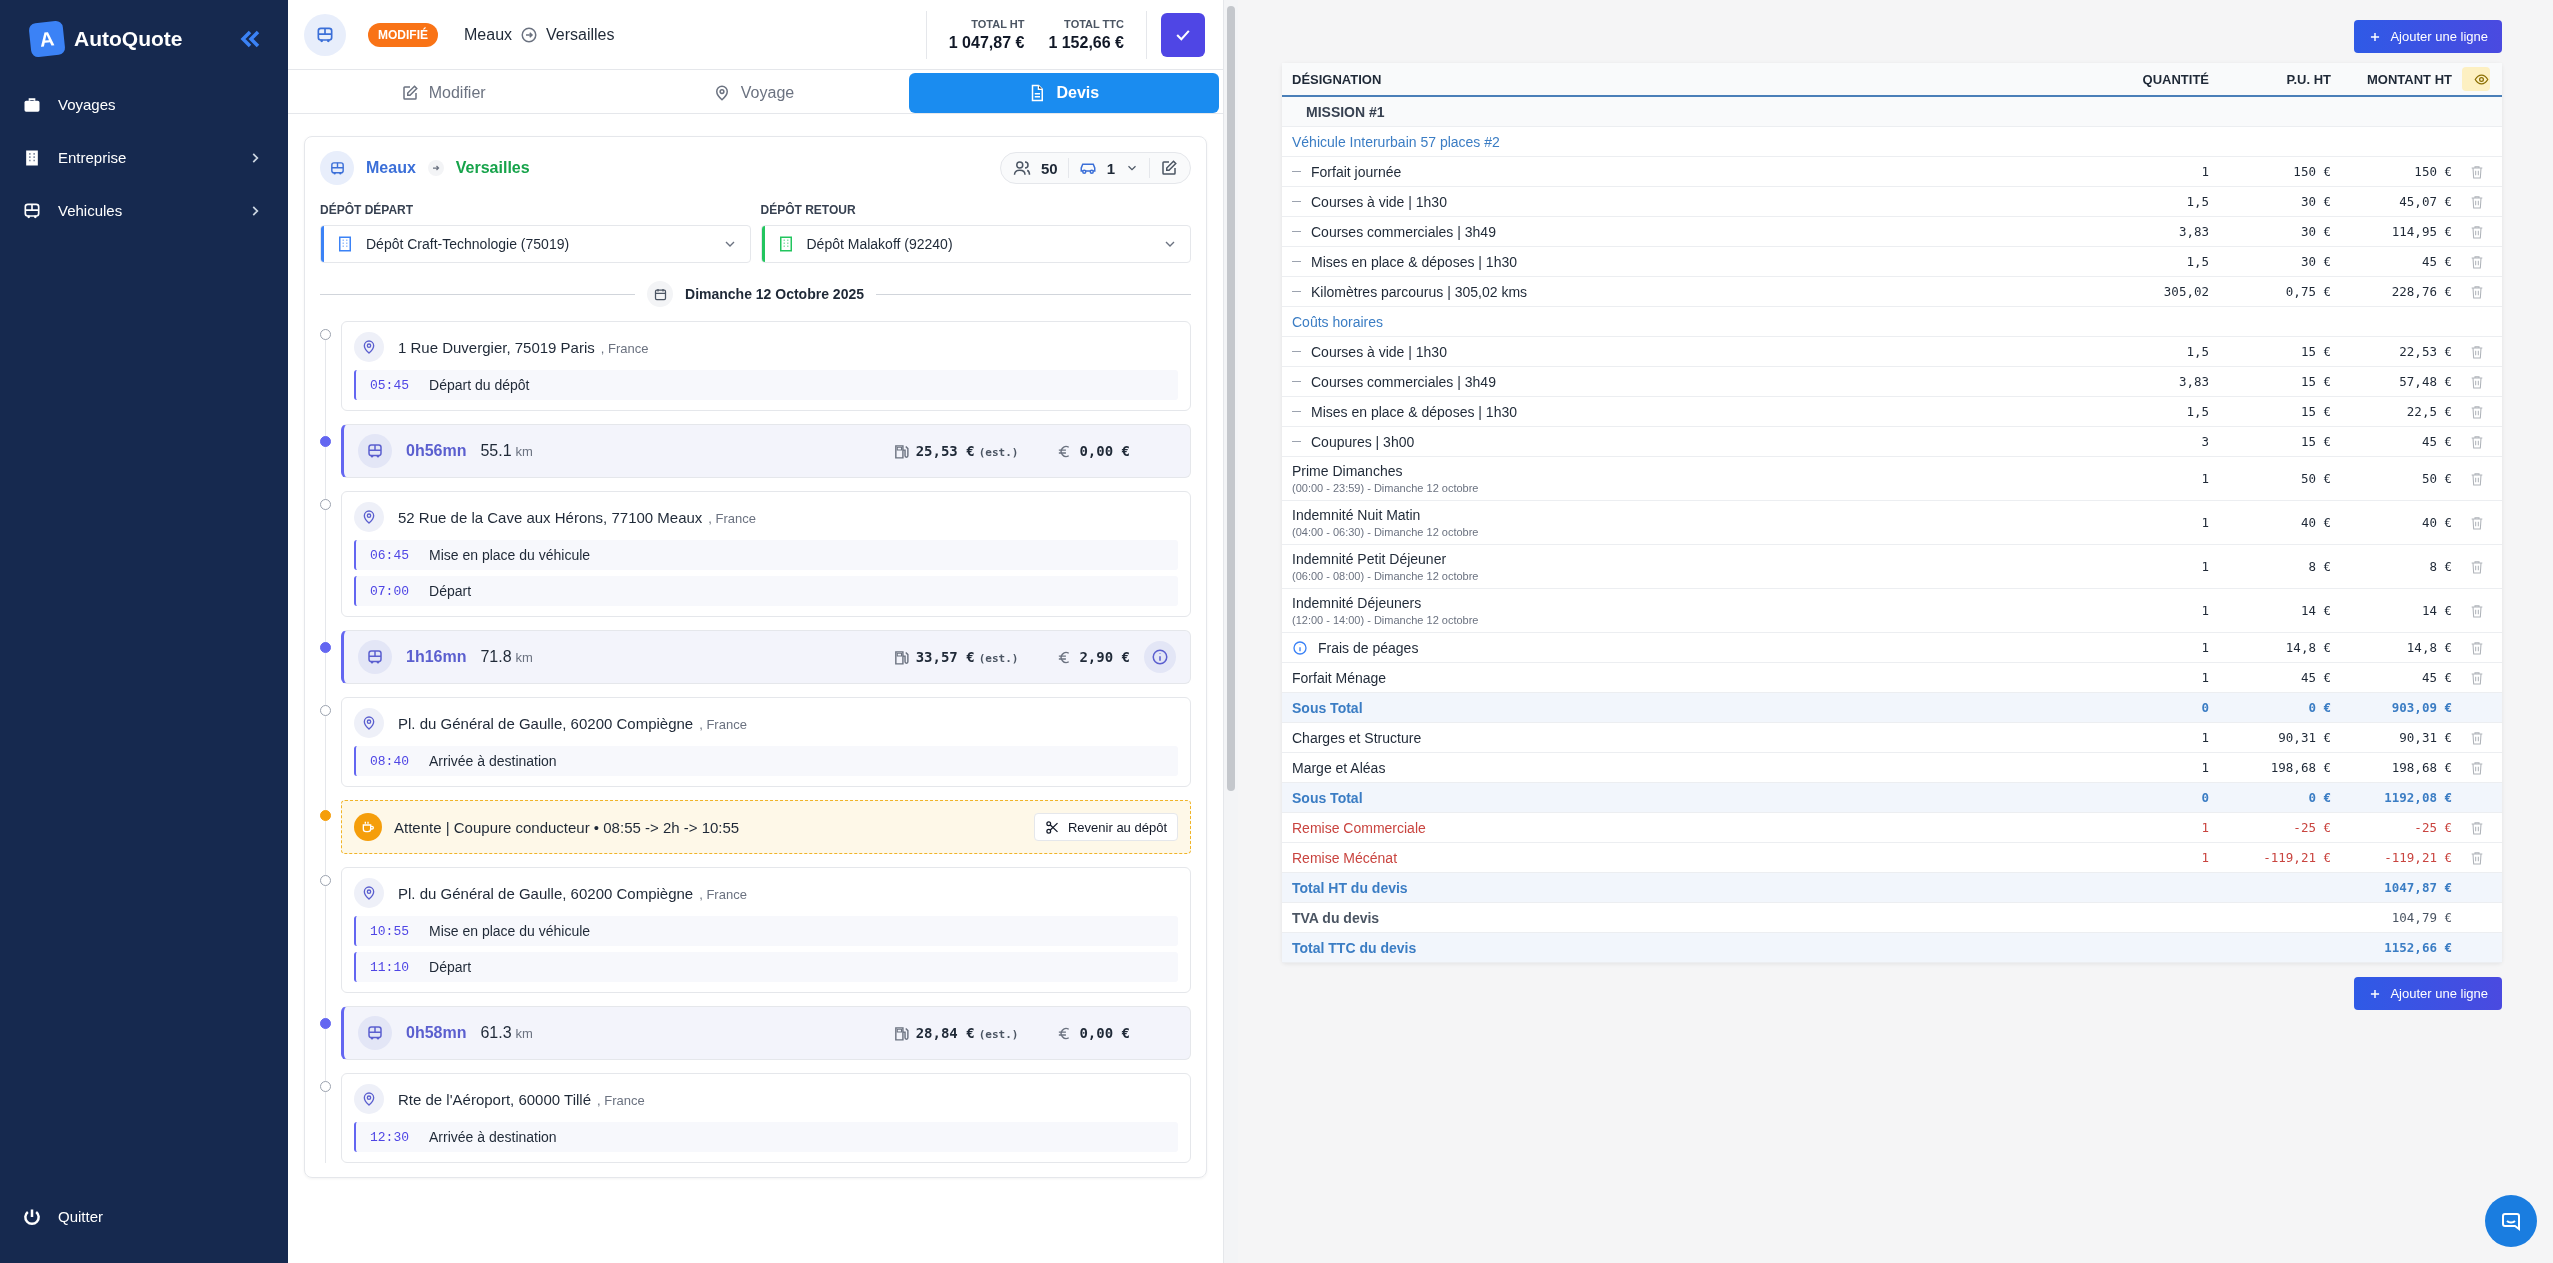 The image size is (2553, 1263). Describe the element at coordinates (1345, 857) in the screenshot. I see `discount-label: Remise Mécénat` at that location.